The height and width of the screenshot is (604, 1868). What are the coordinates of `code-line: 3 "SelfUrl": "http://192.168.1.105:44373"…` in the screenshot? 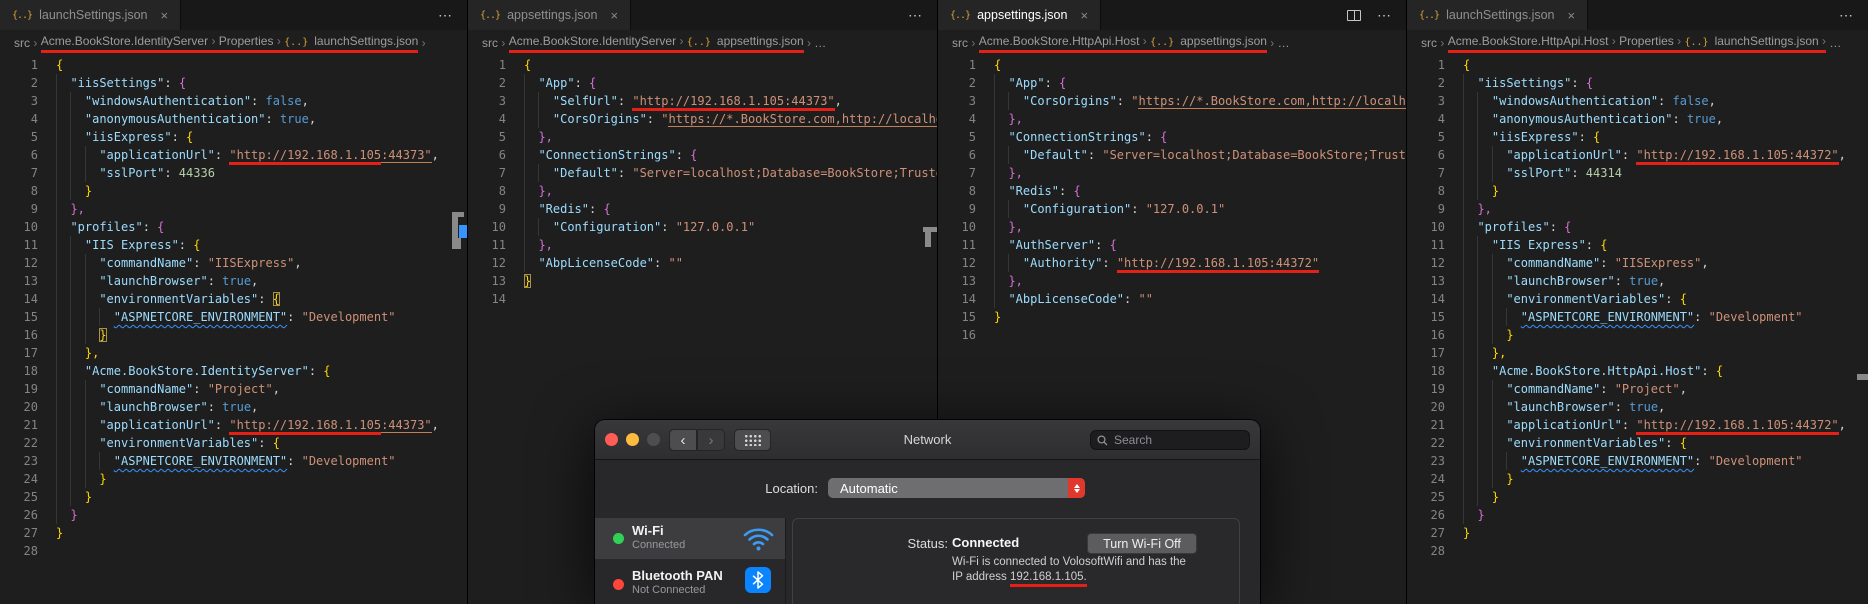 It's located at (702, 101).